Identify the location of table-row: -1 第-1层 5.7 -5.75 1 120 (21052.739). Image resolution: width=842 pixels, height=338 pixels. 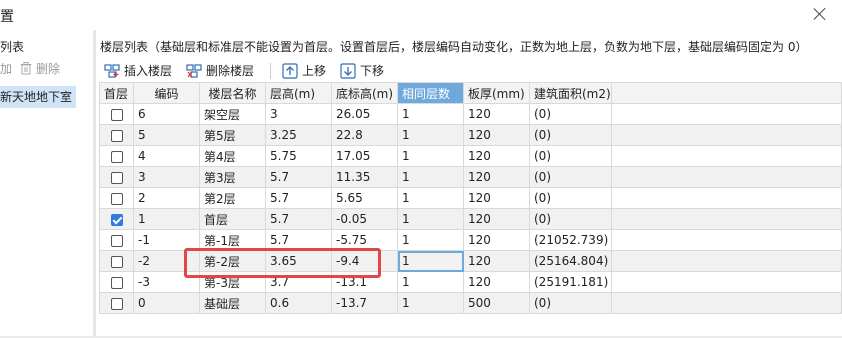
(470, 240).